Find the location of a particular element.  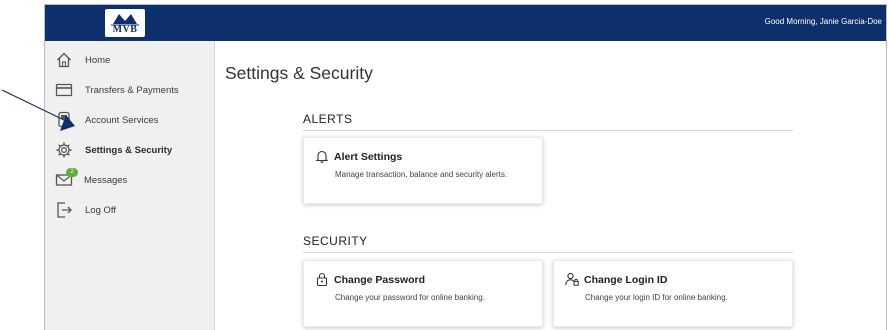

sidebar-item-home: Home is located at coordinates (134, 61).